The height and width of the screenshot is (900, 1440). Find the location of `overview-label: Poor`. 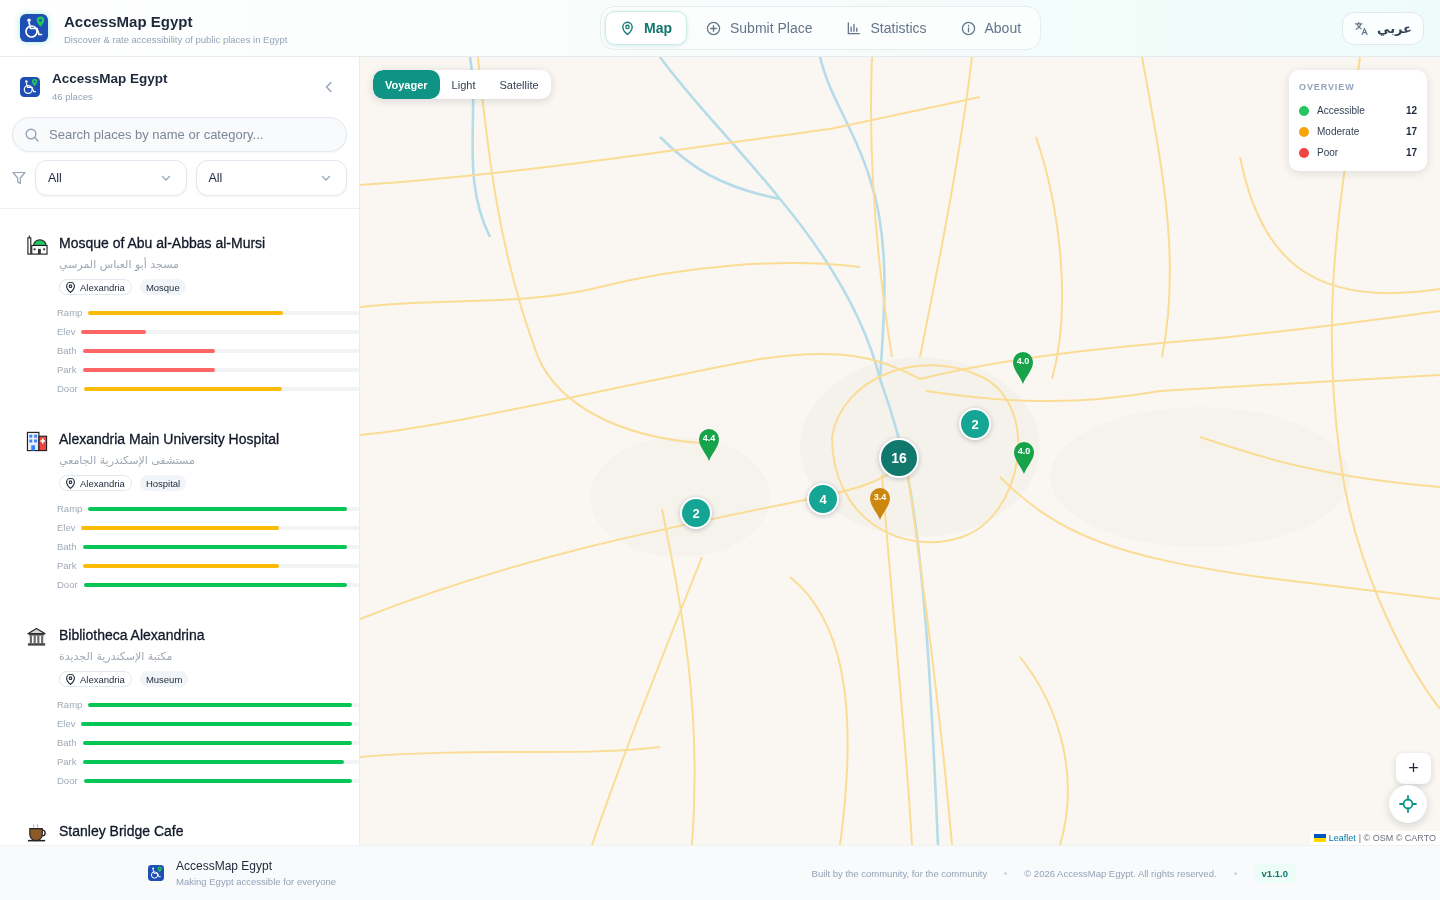

overview-label: Poor is located at coordinates (1328, 152).